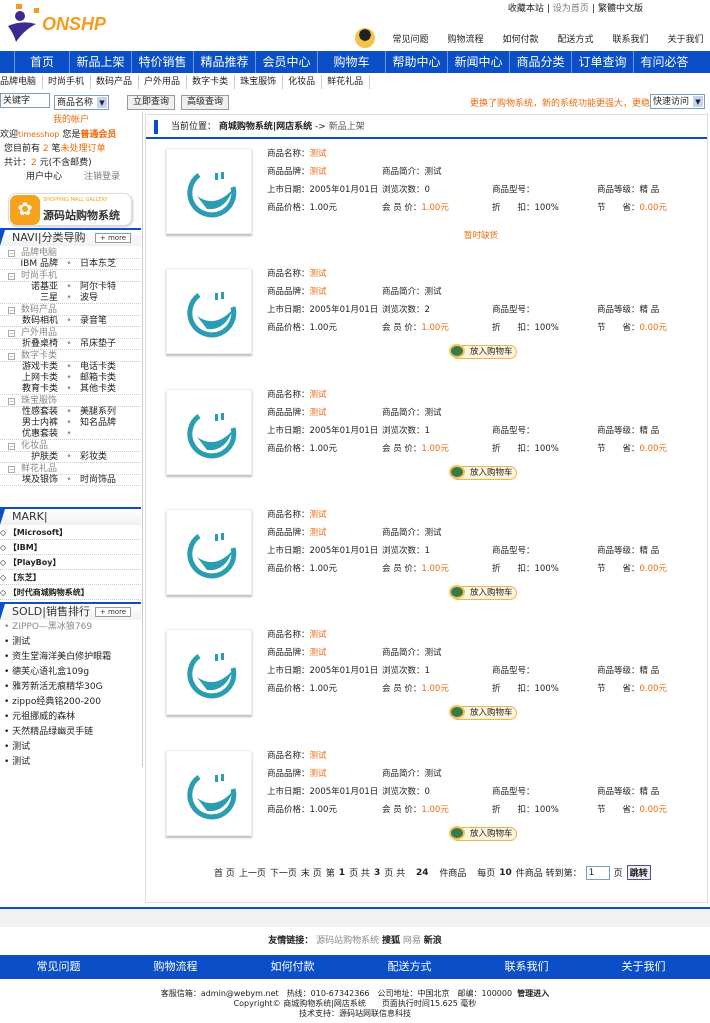 The width and height of the screenshot is (710, 1023). What do you see at coordinates (29, 367) in the screenshot?
I see `subcategory-link: 游戏卡类` at bounding box center [29, 367].